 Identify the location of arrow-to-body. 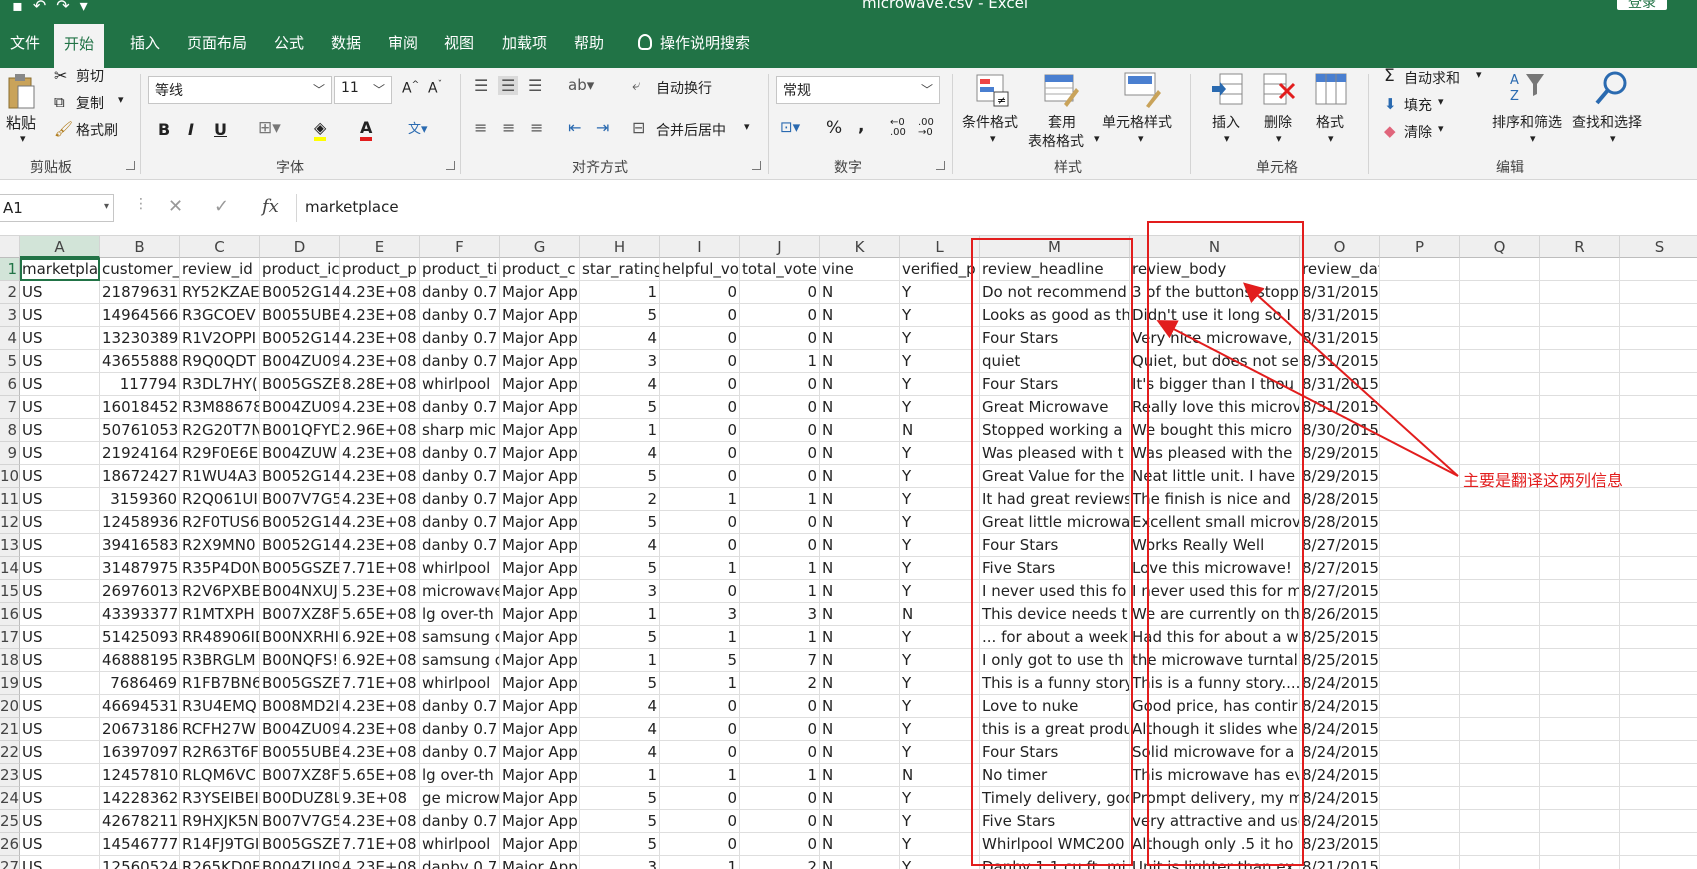
(1351, 379).